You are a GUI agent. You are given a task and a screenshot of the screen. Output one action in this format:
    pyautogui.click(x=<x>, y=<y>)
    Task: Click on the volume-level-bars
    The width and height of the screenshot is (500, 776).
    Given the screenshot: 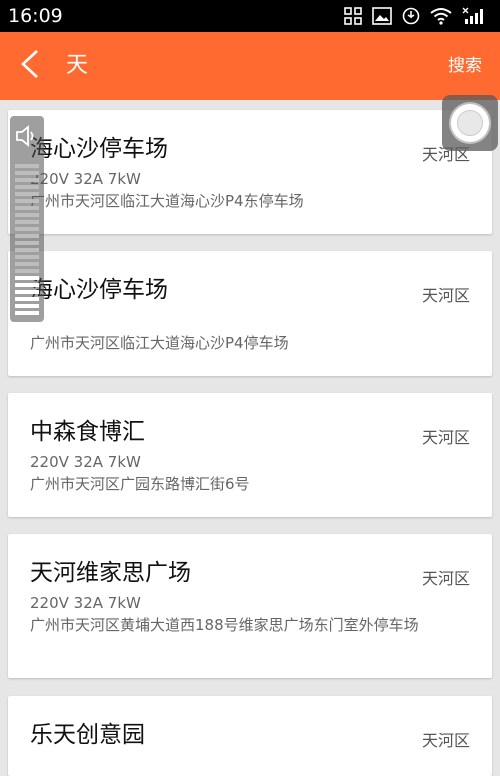 What is the action you would take?
    pyautogui.click(x=27, y=241)
    